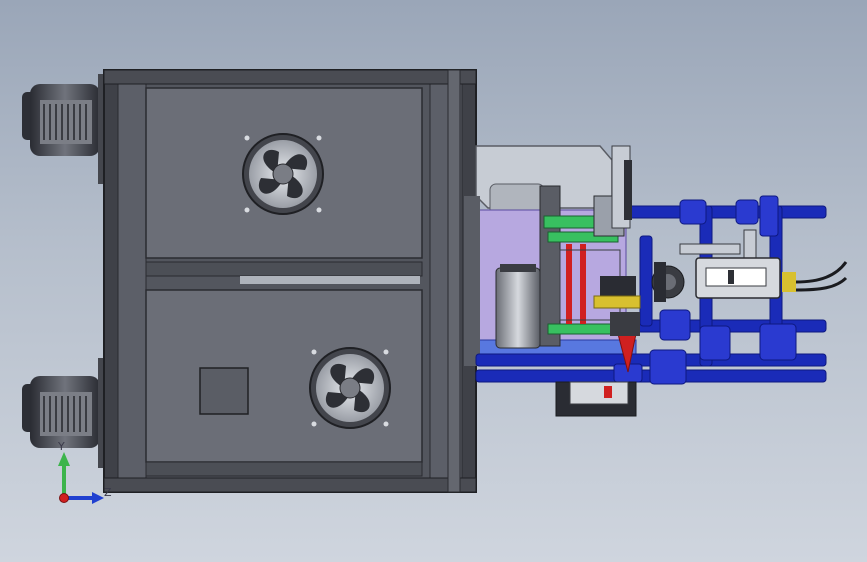 Image resolution: width=867 pixels, height=562 pixels. Describe the element at coordinates (596, 399) in the screenshot. I see `lower-control-box` at that location.